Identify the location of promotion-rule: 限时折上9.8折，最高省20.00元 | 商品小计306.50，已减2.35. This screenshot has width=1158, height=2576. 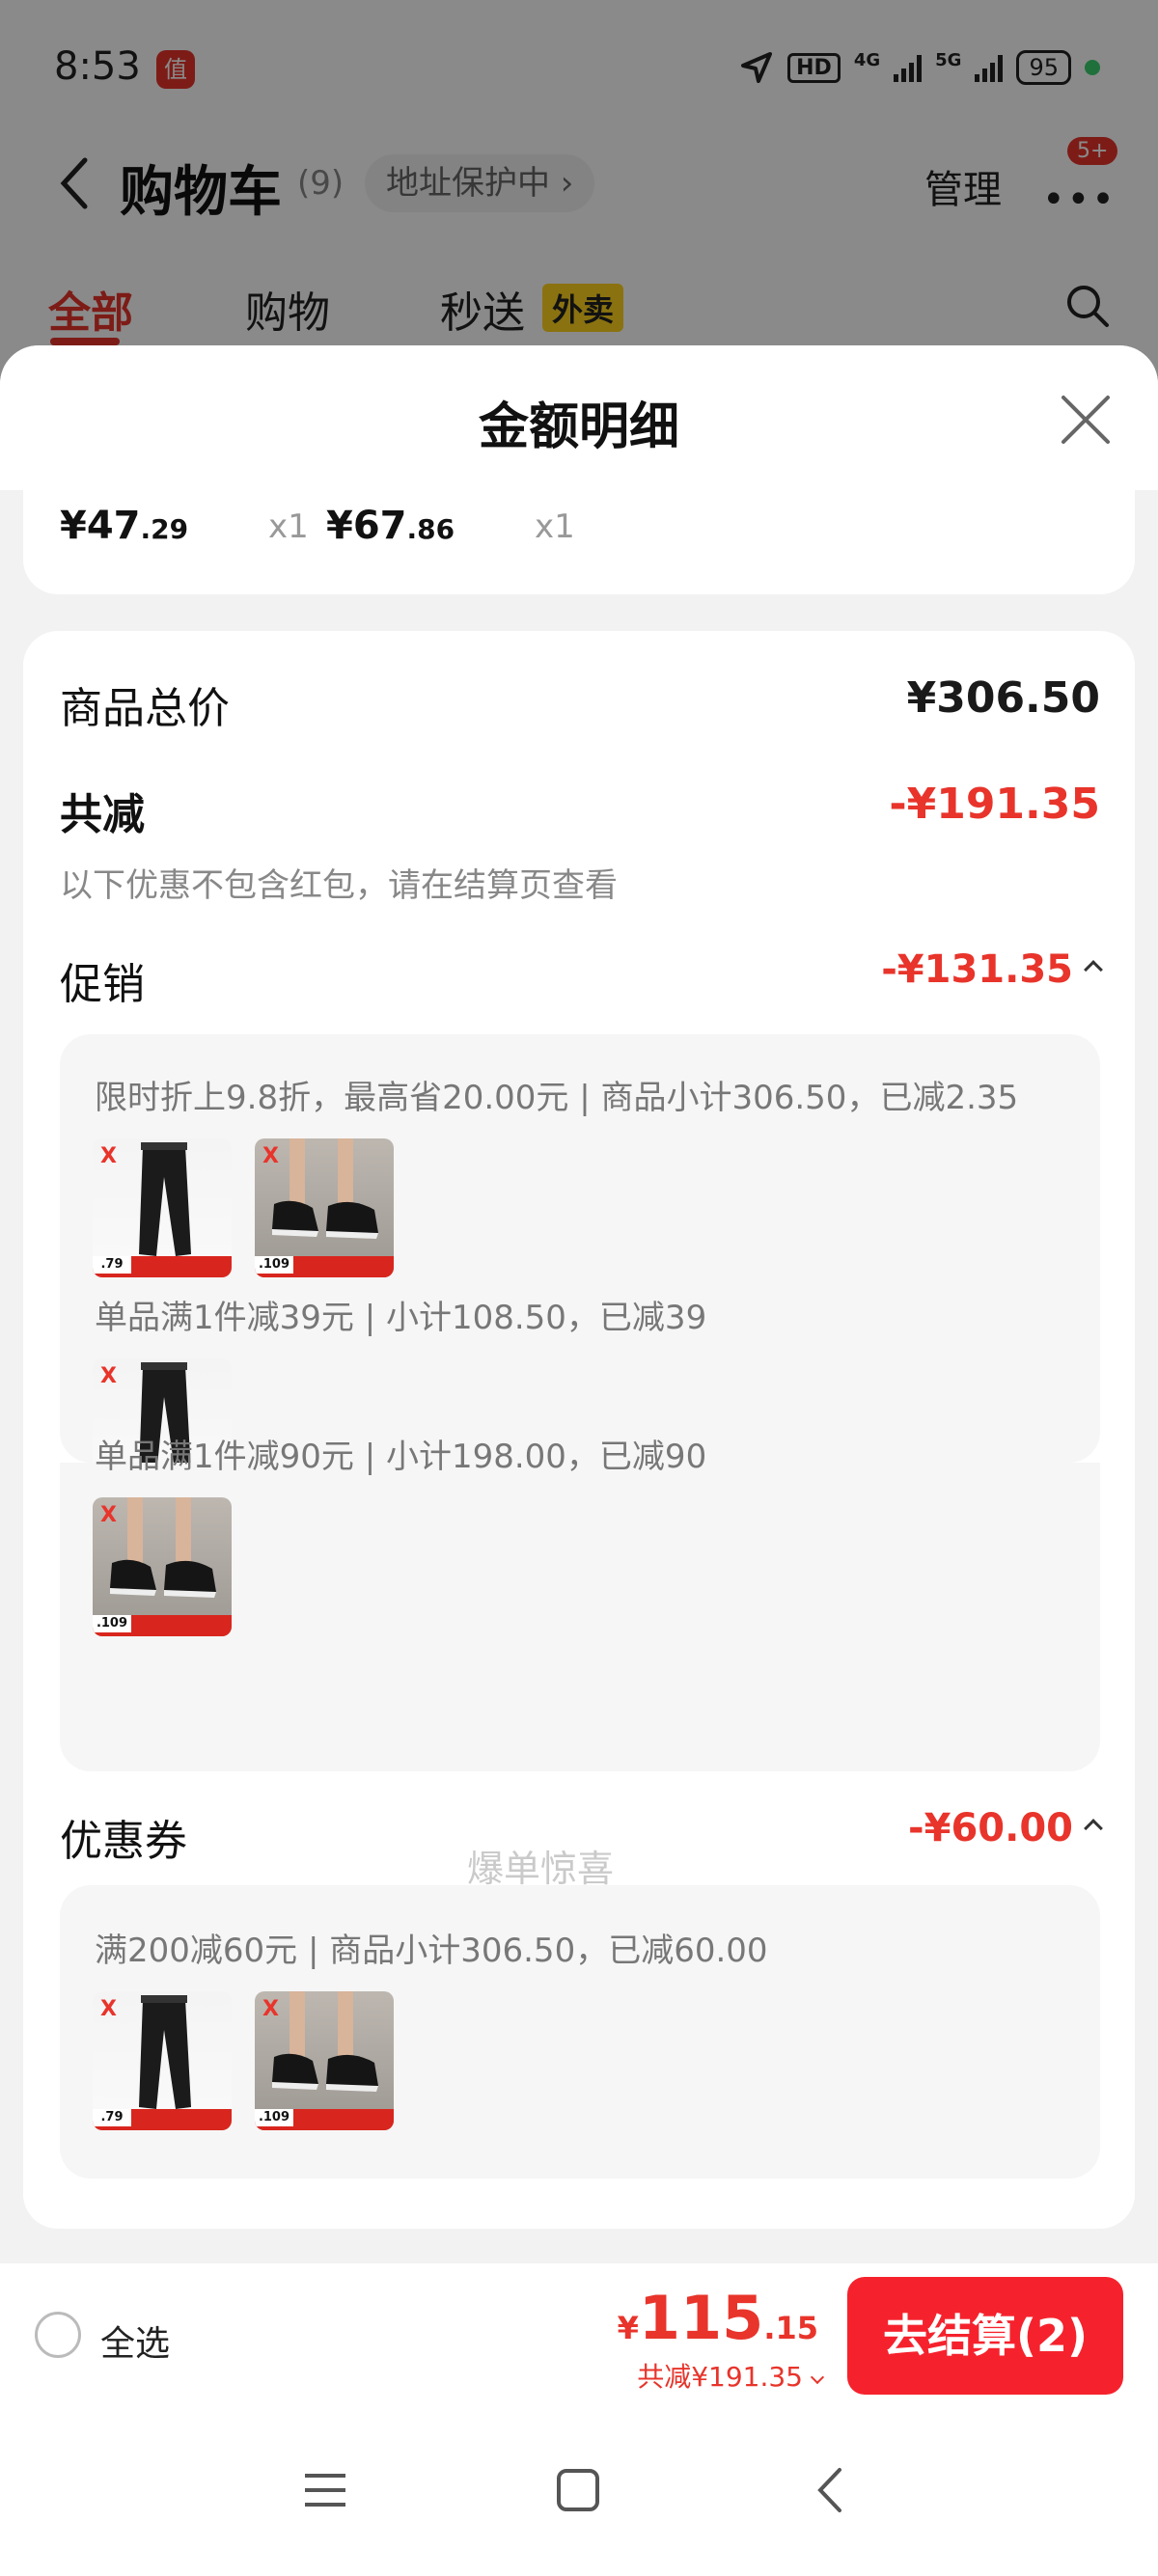
(557, 1098).